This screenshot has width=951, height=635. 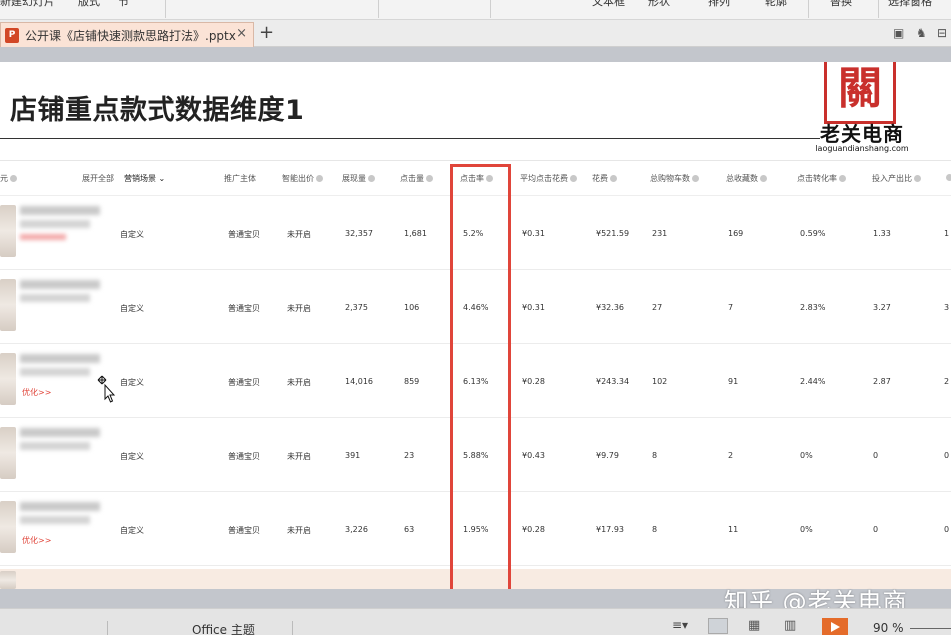 I want to click on cell-fav: 2, so click(x=731, y=455).